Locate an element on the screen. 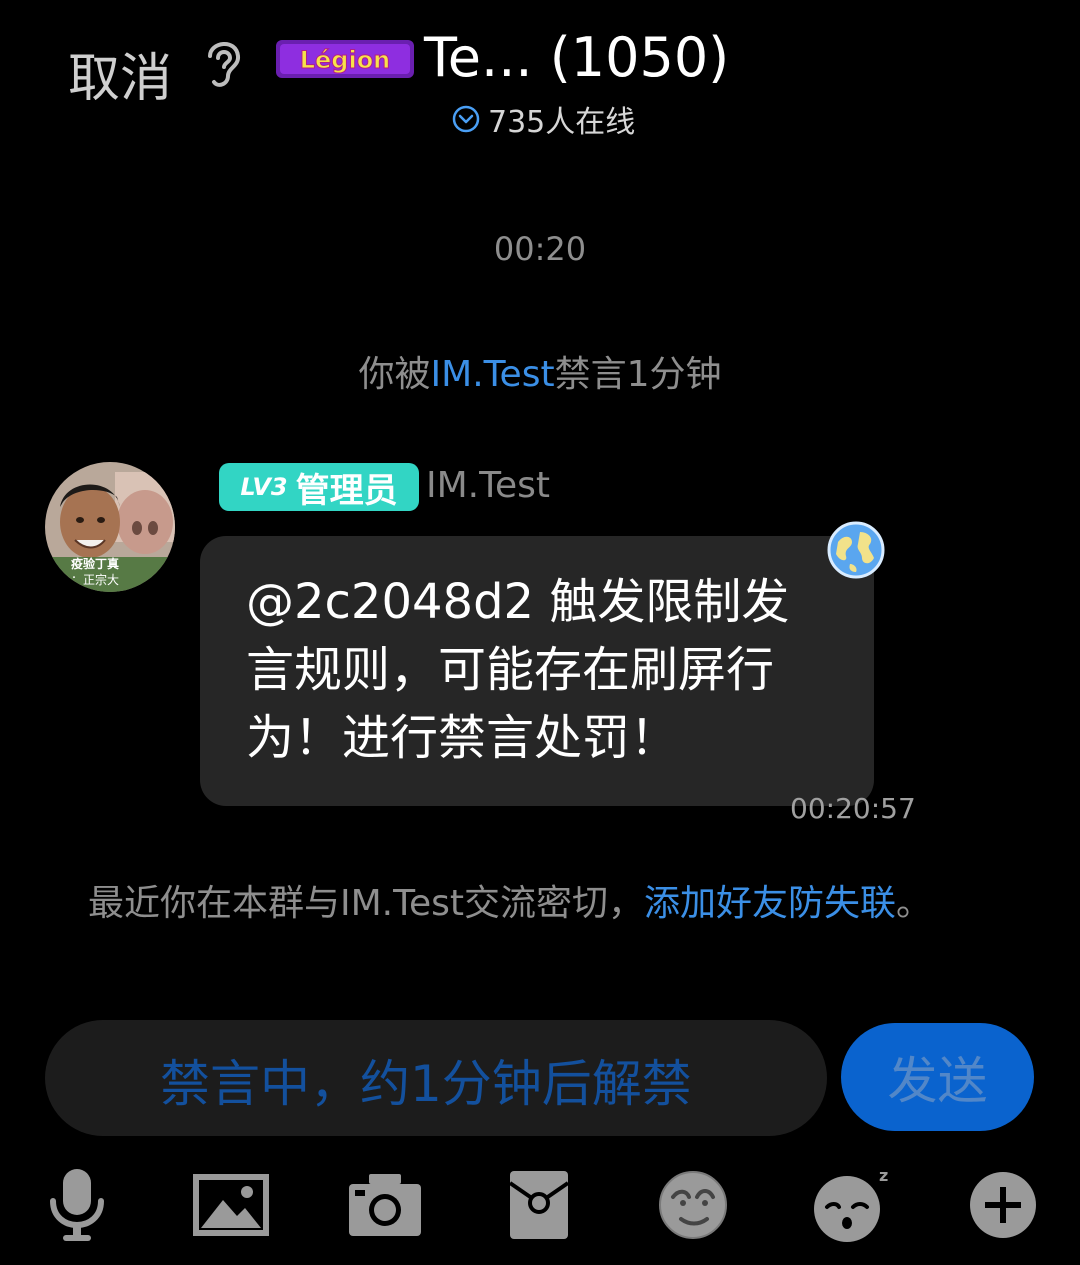 The width and height of the screenshot is (1080, 1265). chevron-circle-icon is located at coordinates (466, 119).